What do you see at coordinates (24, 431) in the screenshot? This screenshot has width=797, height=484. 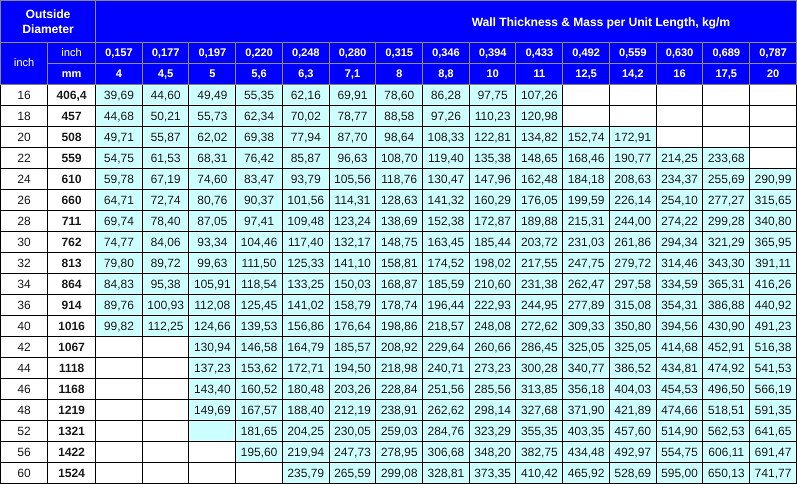 I see `row-header: 52` at bounding box center [24, 431].